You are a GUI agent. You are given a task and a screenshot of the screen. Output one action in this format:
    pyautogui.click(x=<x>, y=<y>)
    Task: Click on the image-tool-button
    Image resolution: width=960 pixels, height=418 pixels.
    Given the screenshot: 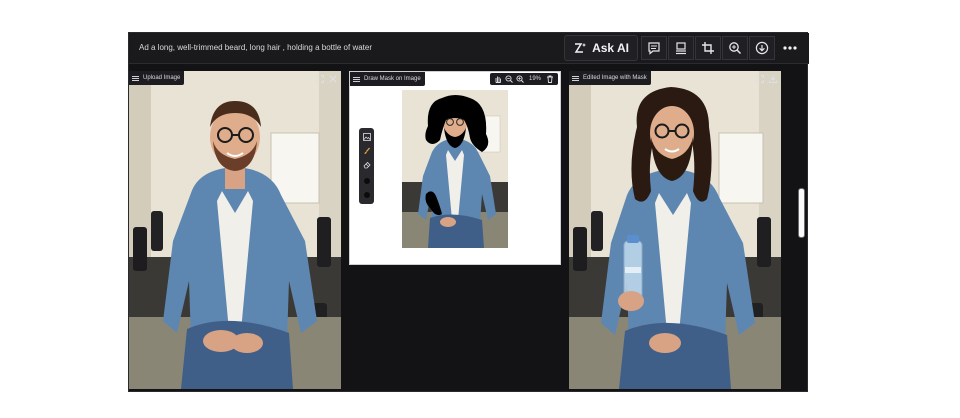 What is the action you would take?
    pyautogui.click(x=366, y=136)
    